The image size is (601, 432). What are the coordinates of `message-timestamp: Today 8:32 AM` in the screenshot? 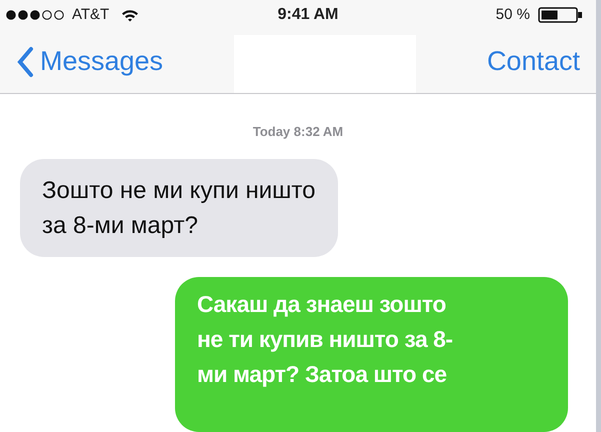 It's located at (298, 131).